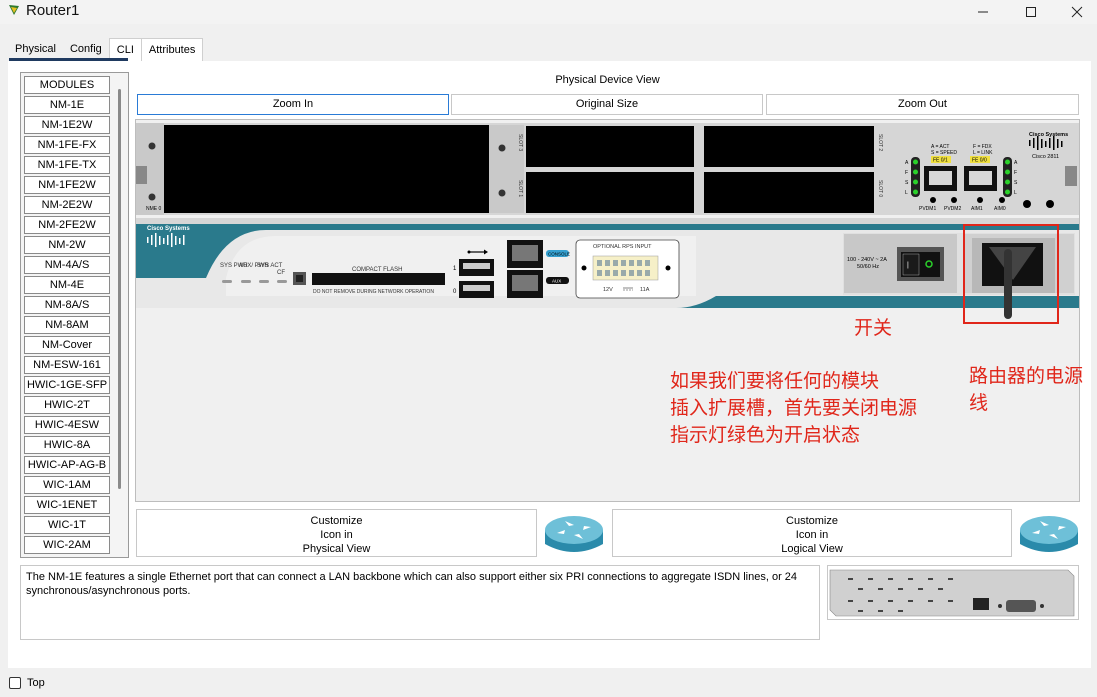  I want to click on slot3-bay, so click(610, 146).